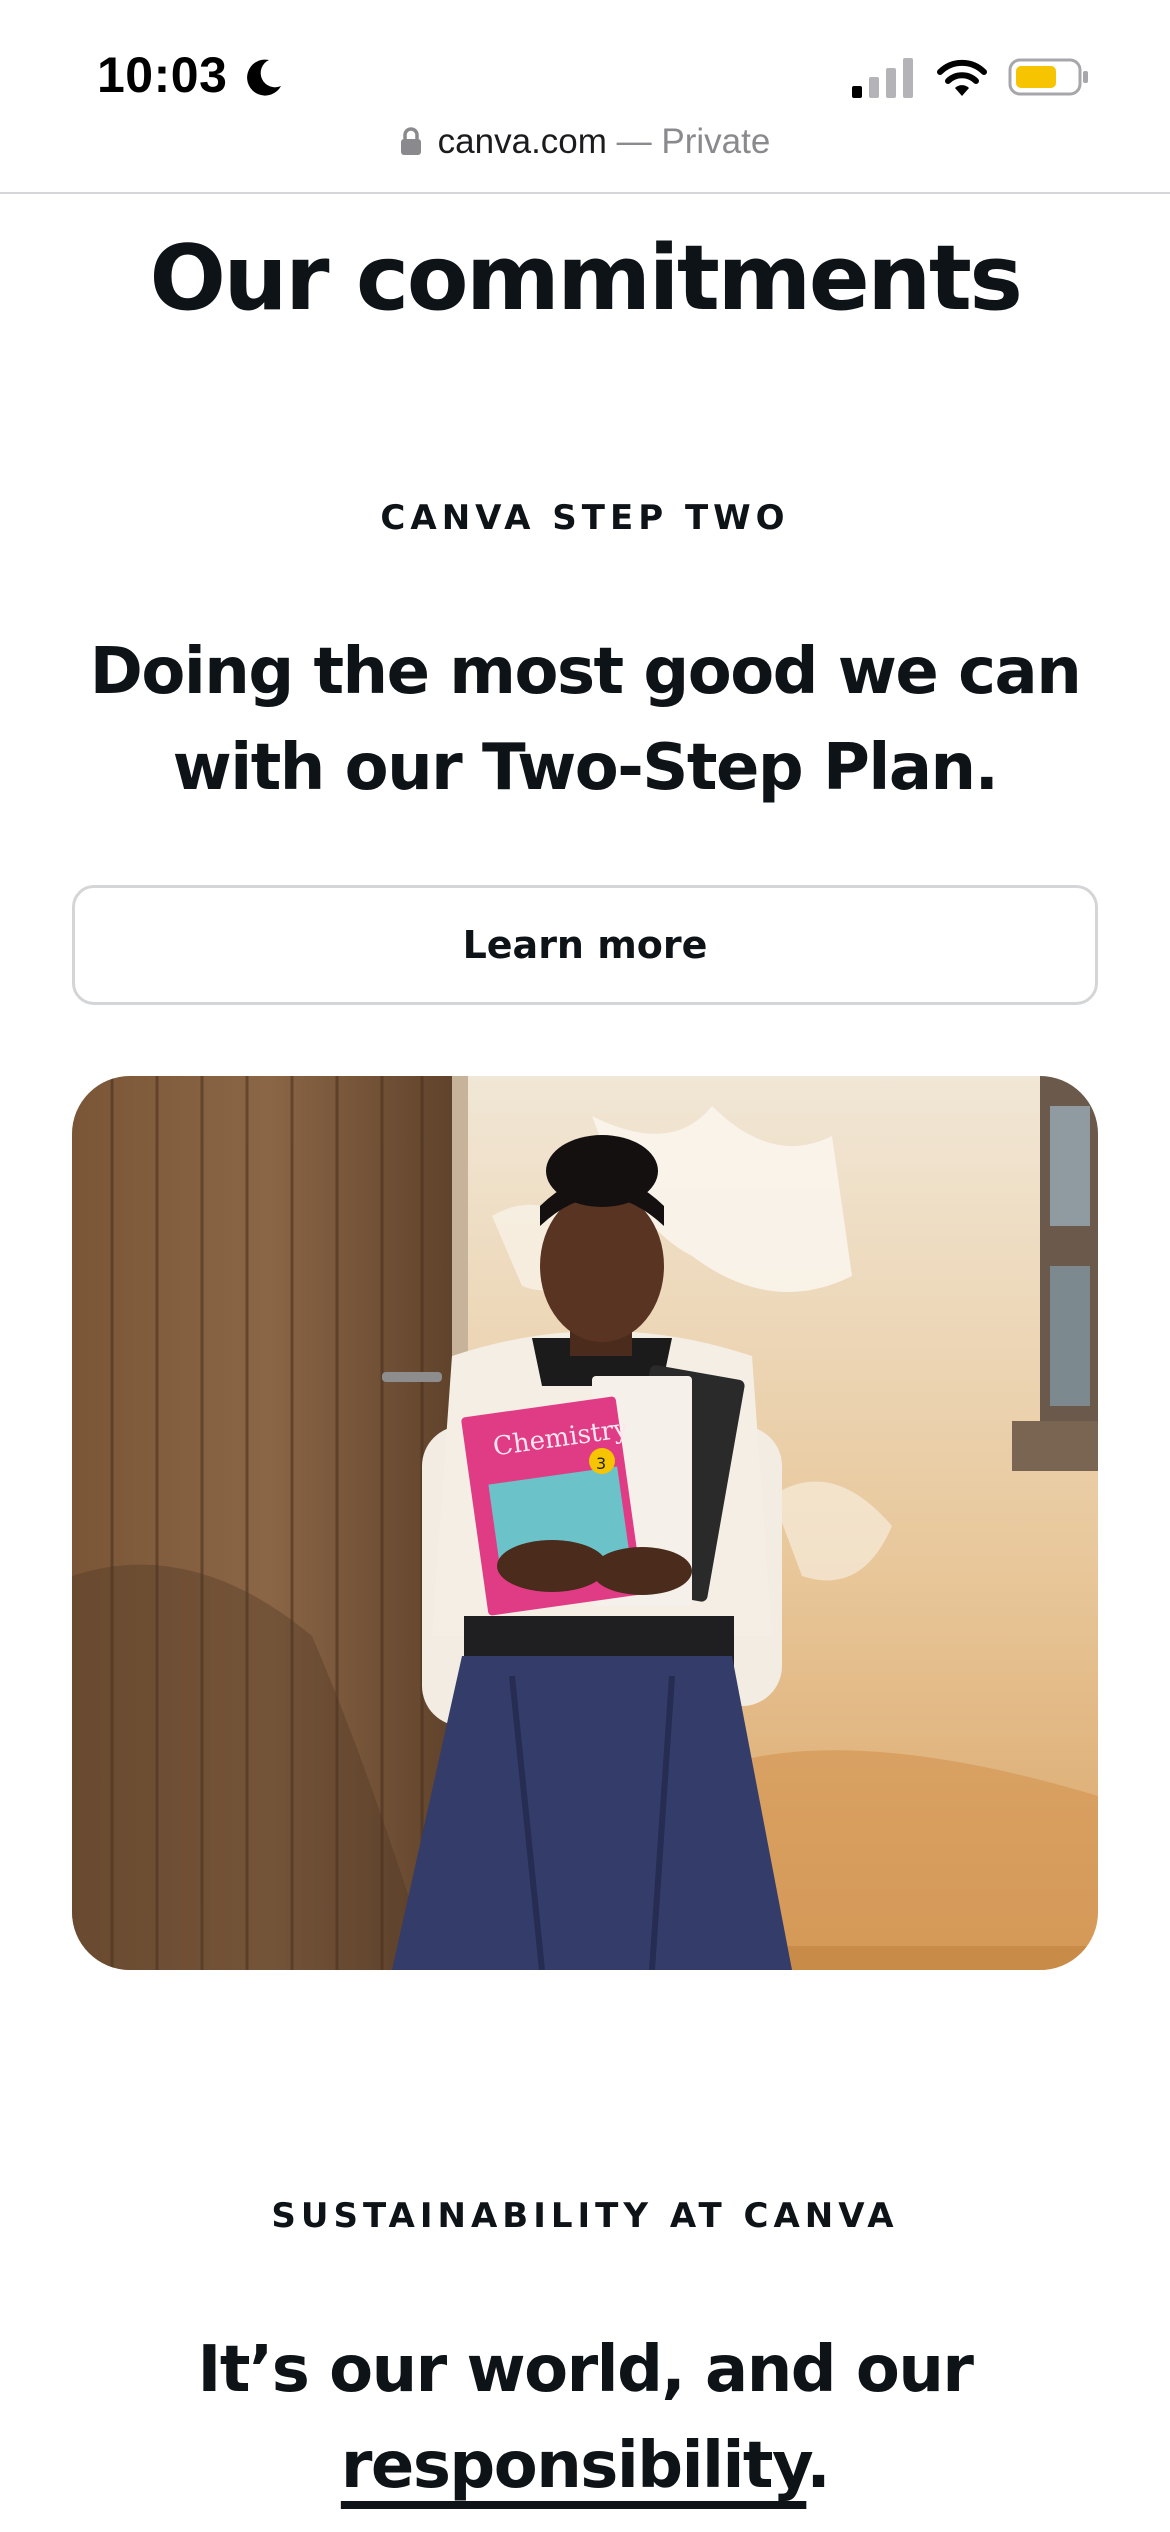 Image resolution: width=1170 pixels, height=2532 pixels. I want to click on url-domain: canva.com, so click(522, 141).